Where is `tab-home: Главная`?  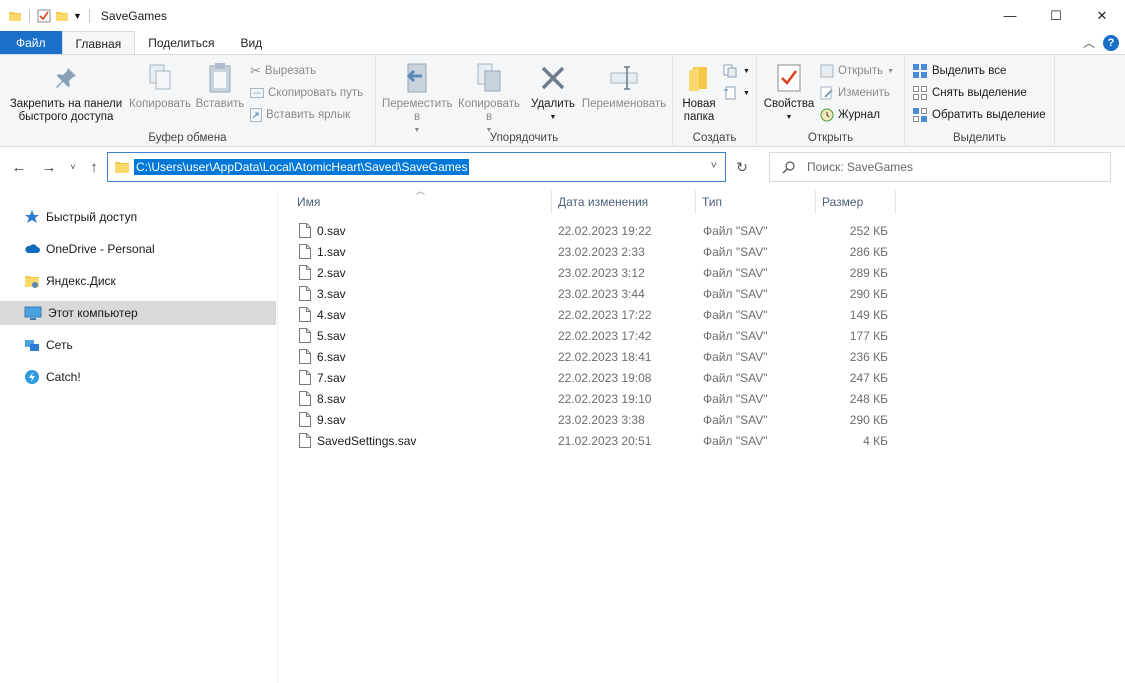
tab-home: Главная is located at coordinates (98, 43).